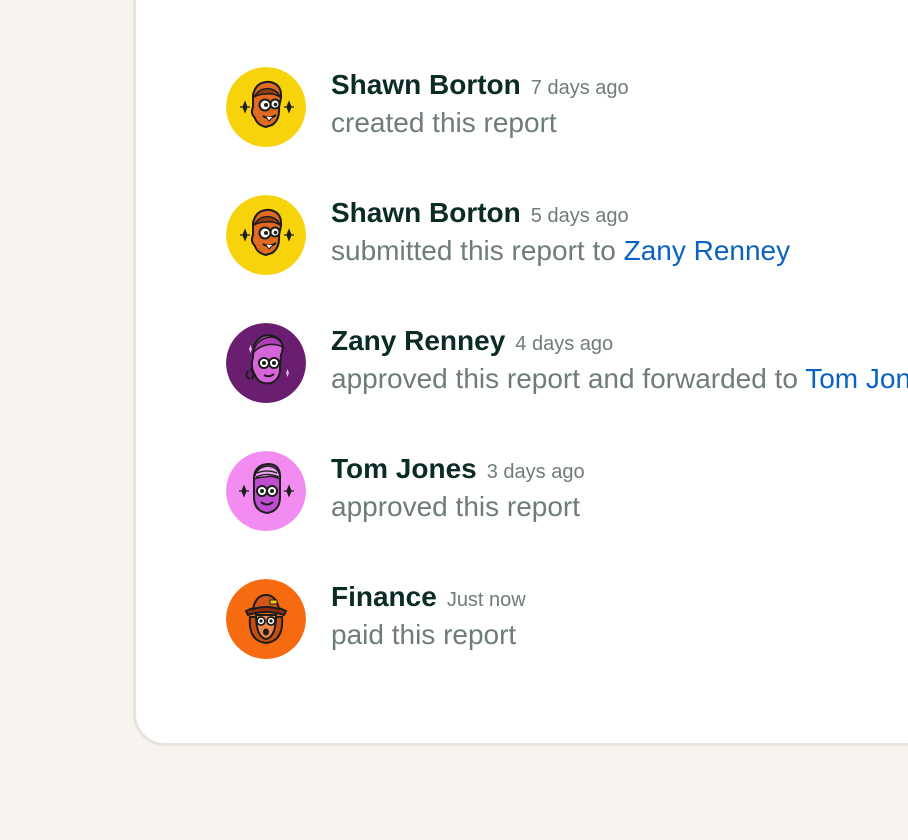  I want to click on activity-header: Tom Jones 3 days ago, so click(458, 471).